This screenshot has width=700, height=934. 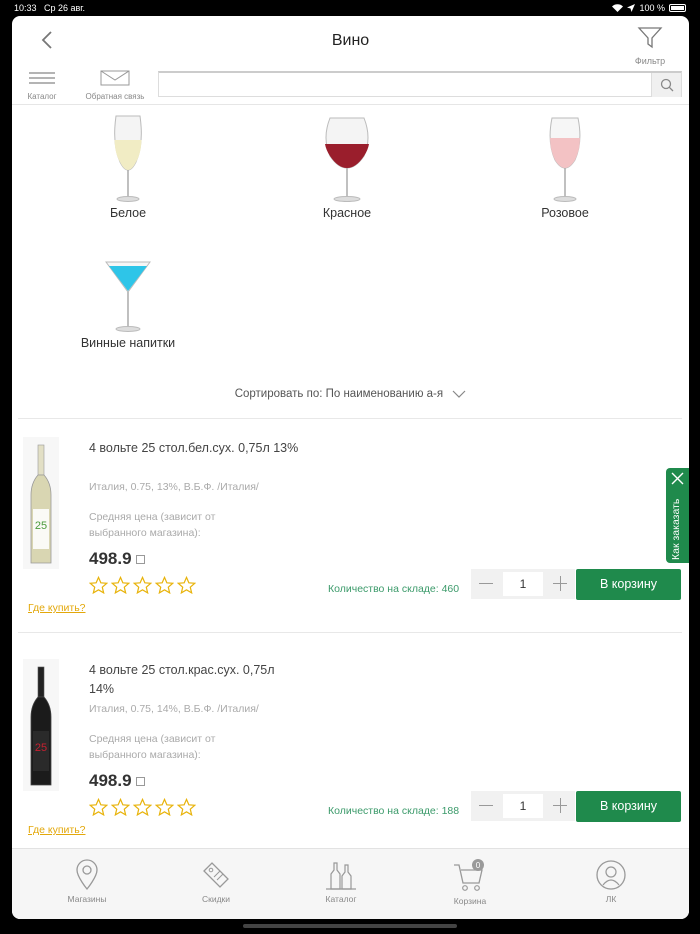 What do you see at coordinates (565, 159) in the screenshot?
I see `rose-wine-glass-icon` at bounding box center [565, 159].